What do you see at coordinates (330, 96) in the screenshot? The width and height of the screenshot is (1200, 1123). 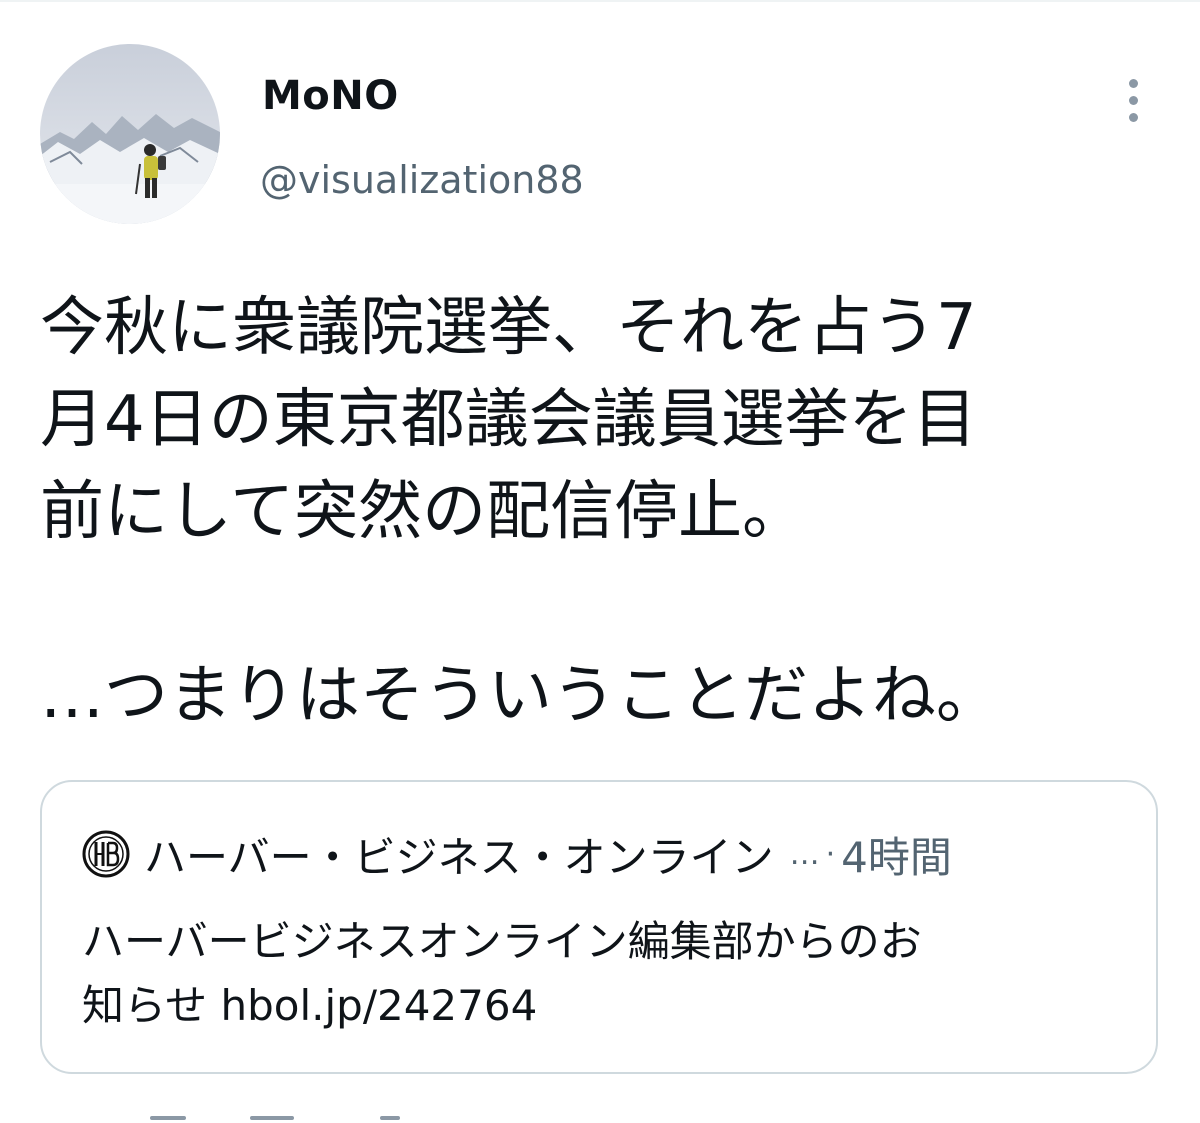 I see `display-name: MoNO` at bounding box center [330, 96].